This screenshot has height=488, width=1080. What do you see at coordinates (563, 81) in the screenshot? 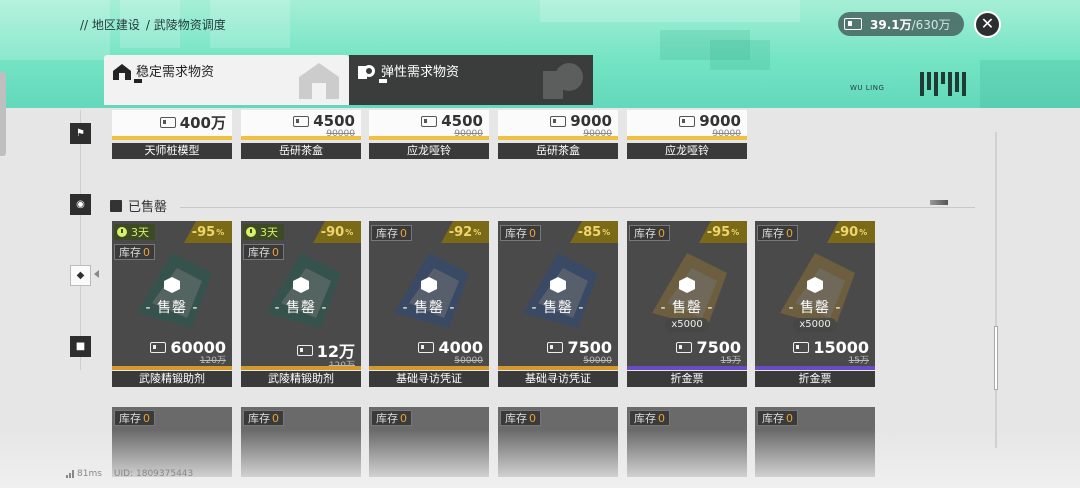
I see `elastic-watermark-icon` at bounding box center [563, 81].